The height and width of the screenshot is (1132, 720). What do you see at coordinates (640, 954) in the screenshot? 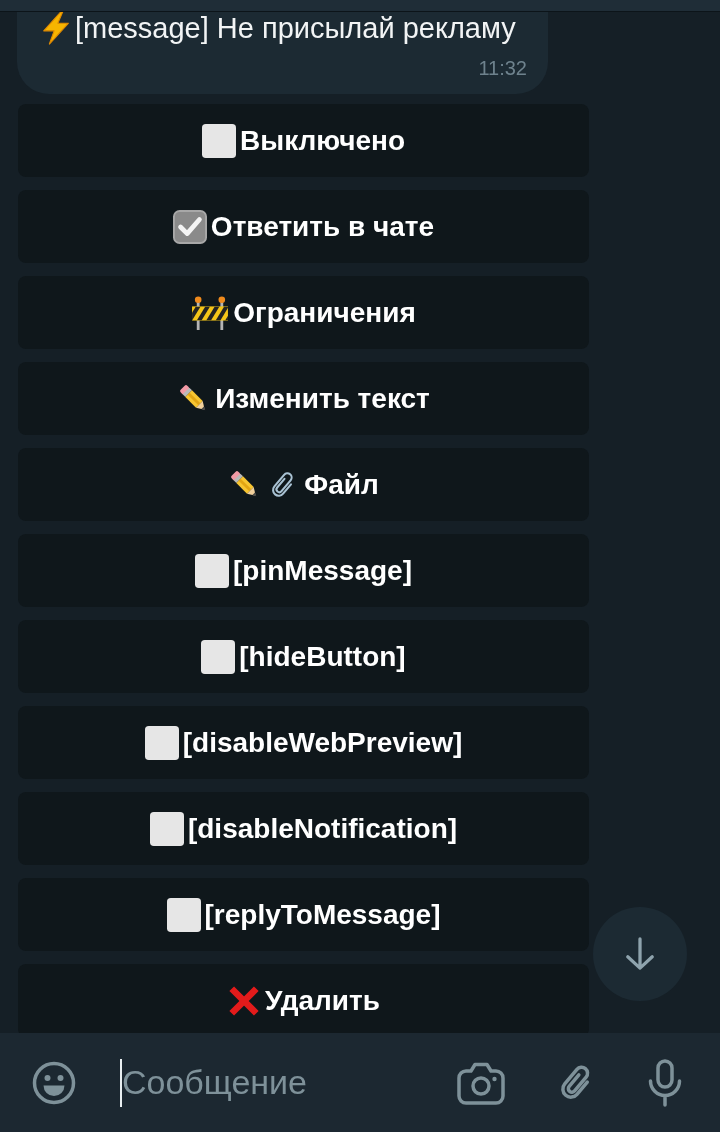
I see `arrow-down-icon` at bounding box center [640, 954].